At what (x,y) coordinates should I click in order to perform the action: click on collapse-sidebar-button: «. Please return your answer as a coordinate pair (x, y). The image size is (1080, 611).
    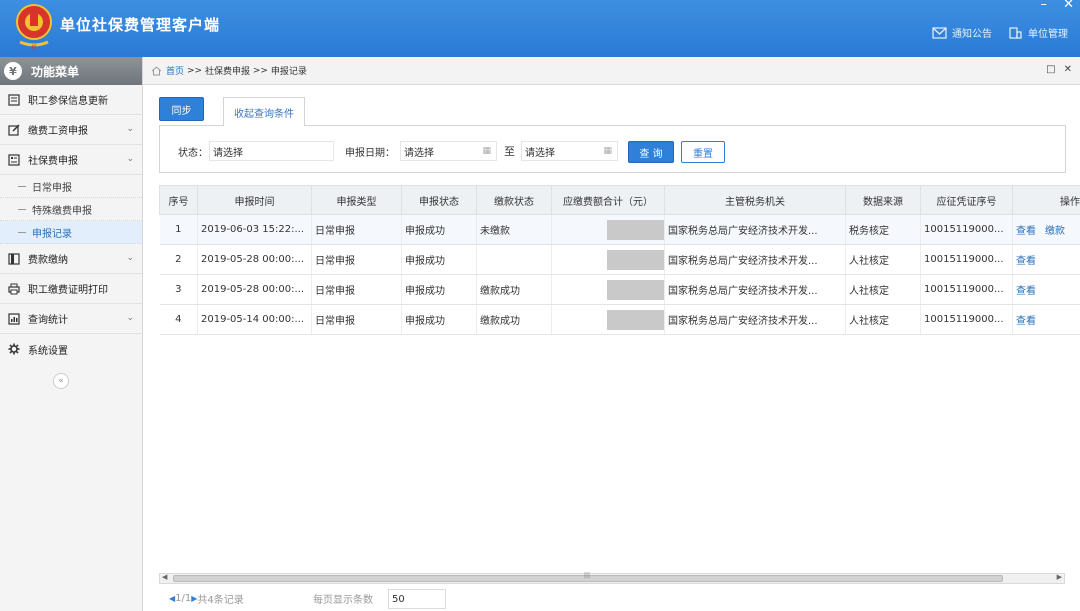
    Looking at the image, I should click on (61, 381).